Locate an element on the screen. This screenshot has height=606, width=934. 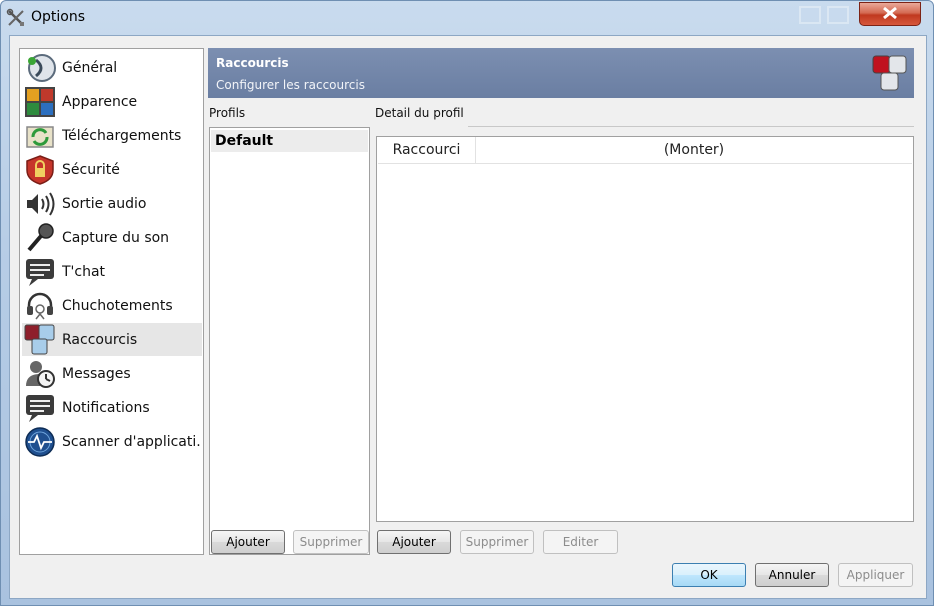
nav-label: Téléchargements is located at coordinates (122, 135).